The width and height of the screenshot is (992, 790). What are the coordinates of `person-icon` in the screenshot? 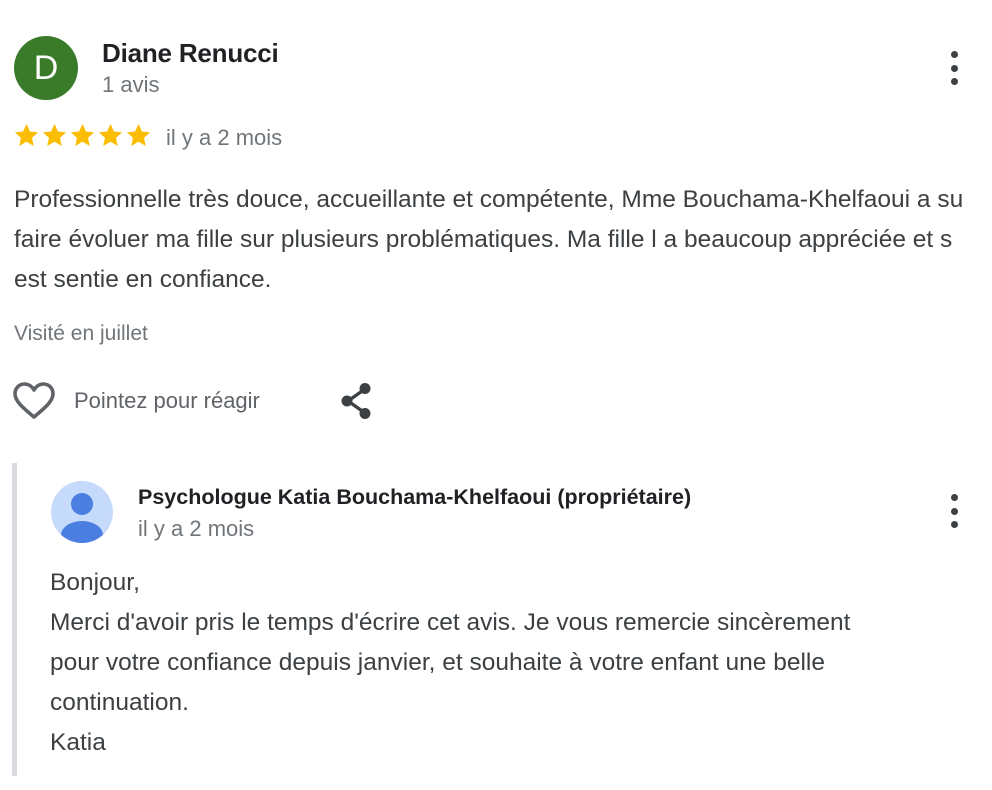 It's located at (82, 512).